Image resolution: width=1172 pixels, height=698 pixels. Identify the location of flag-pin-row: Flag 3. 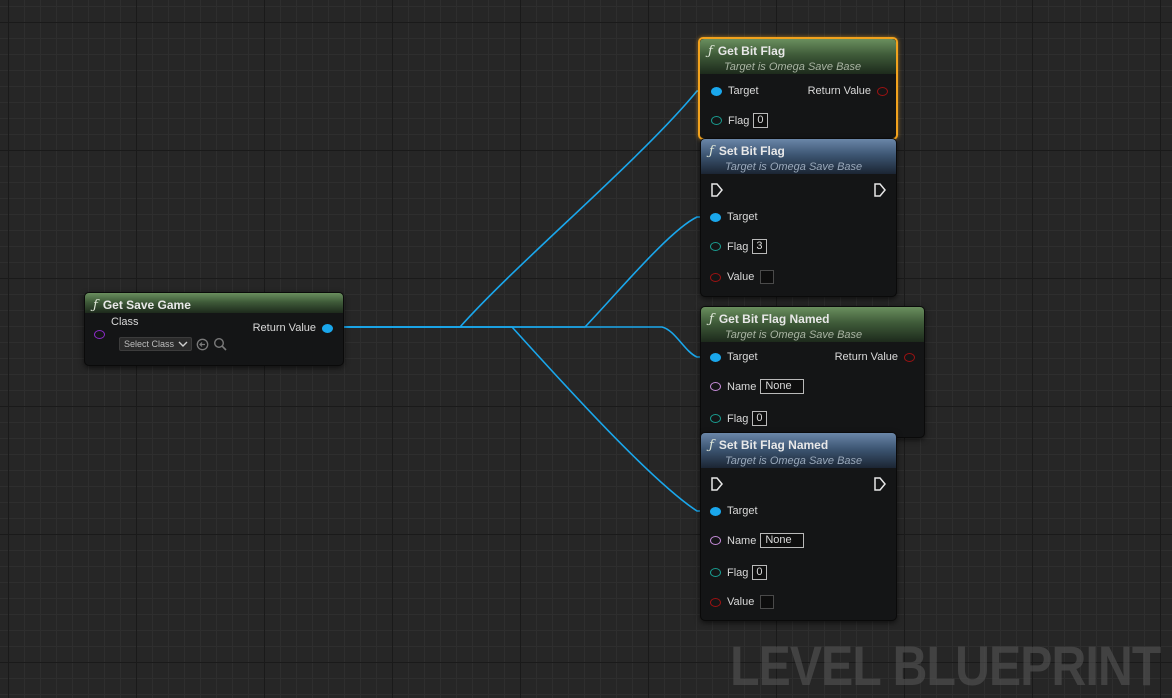
(738, 246).